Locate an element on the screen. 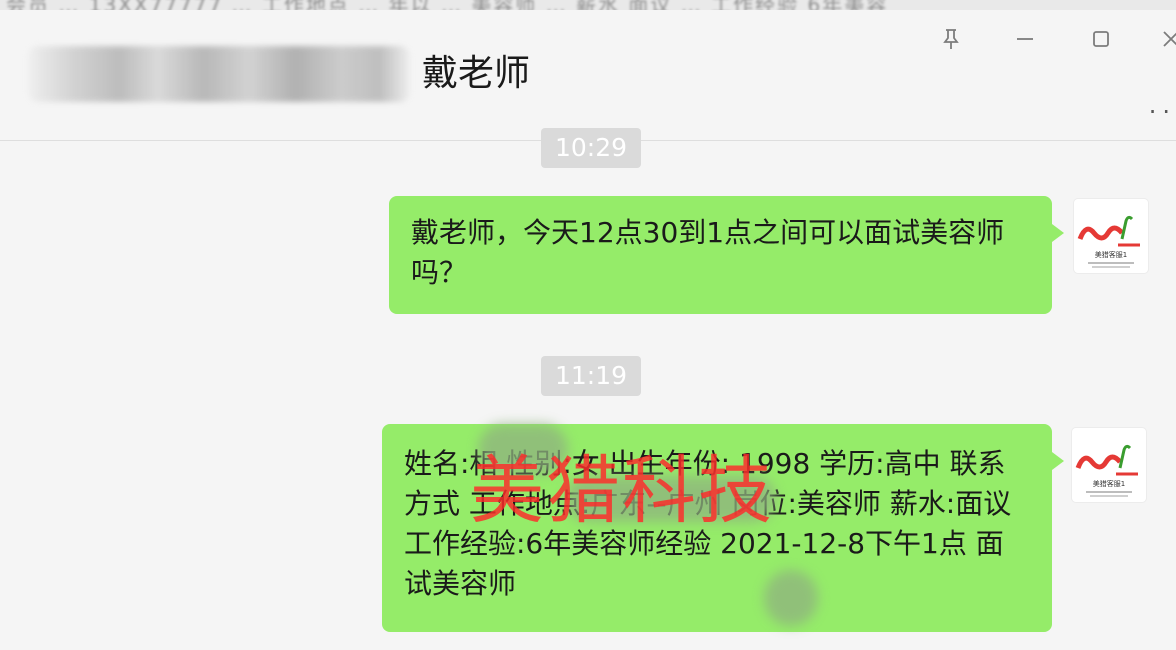 This screenshot has width=1176, height=650. message-bubble: 戴老师，今天12点30到1点之间可以面试美容师吗？ is located at coordinates (726, 255).